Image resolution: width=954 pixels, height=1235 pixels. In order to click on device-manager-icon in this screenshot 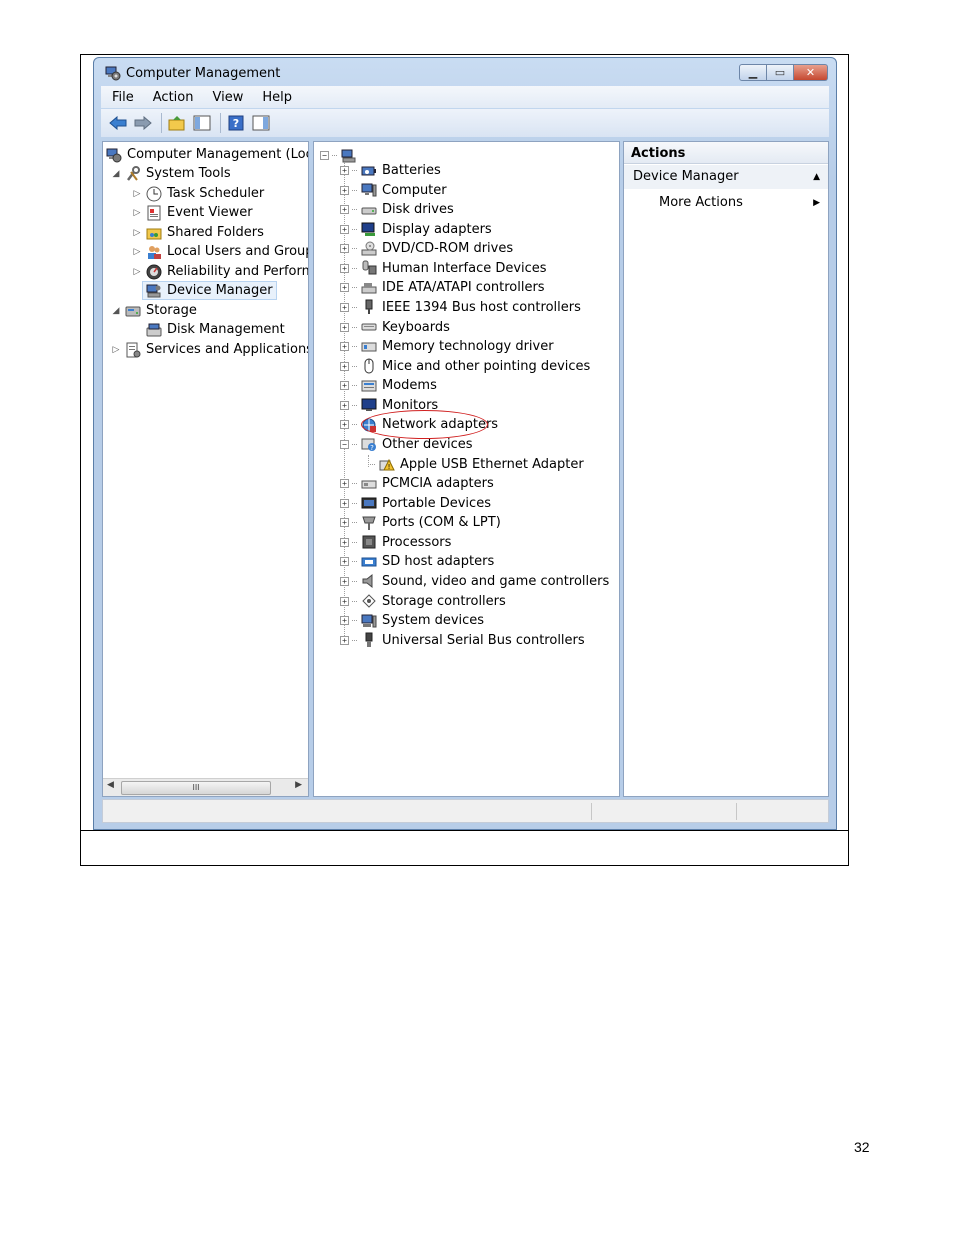, I will do `click(153, 290)`.